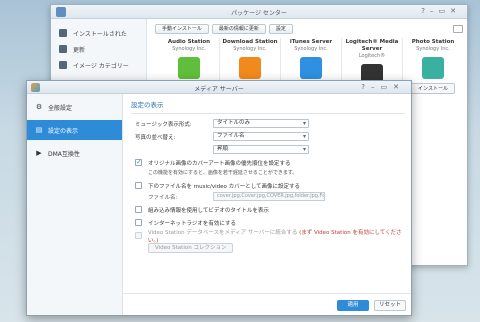 This screenshot has height=322, width=480. What do you see at coordinates (222, 232) in the screenshot?
I see `video-station-label: Video Station データベースをメディア サーバーに統合する` at bounding box center [222, 232].